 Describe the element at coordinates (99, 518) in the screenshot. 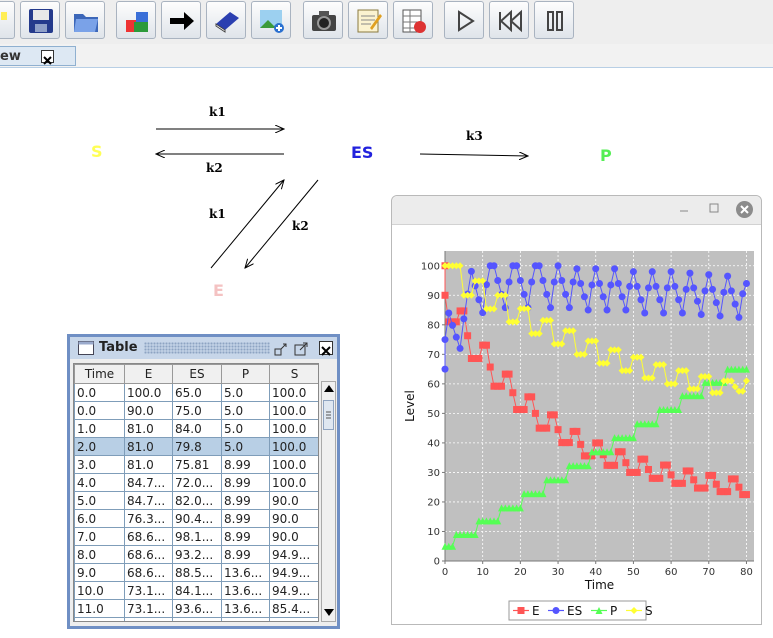

I see `table-cell: 6.0` at that location.